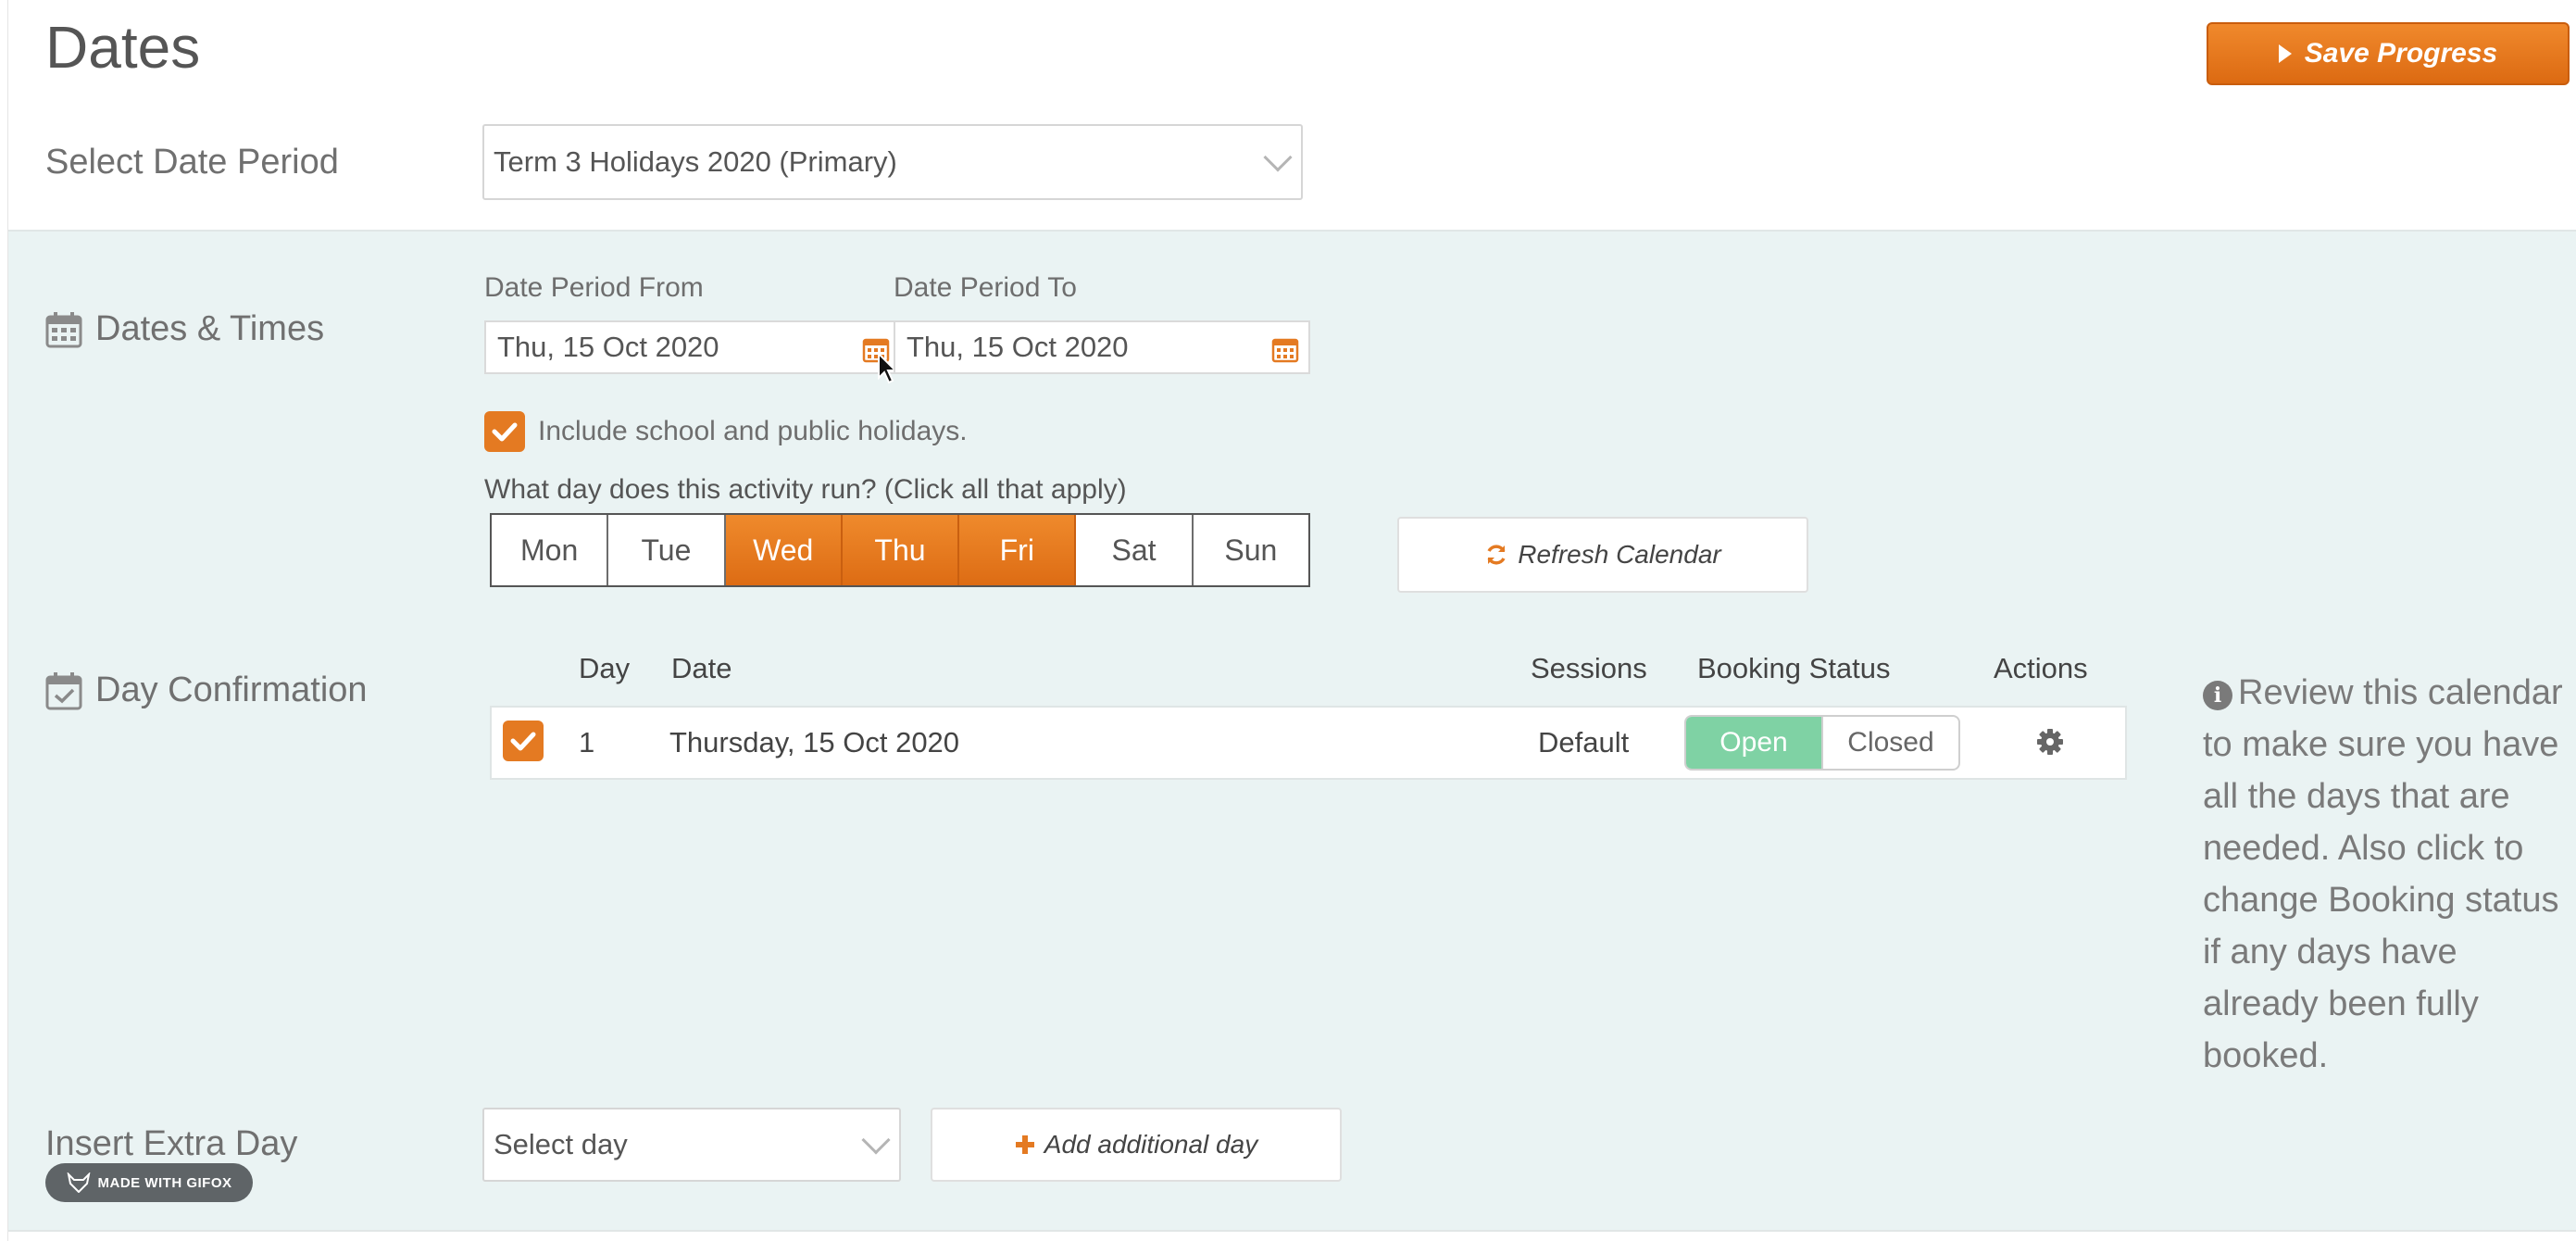 The width and height of the screenshot is (2576, 1241). Describe the element at coordinates (701, 668) in the screenshot. I see `column-header-date: Date` at that location.